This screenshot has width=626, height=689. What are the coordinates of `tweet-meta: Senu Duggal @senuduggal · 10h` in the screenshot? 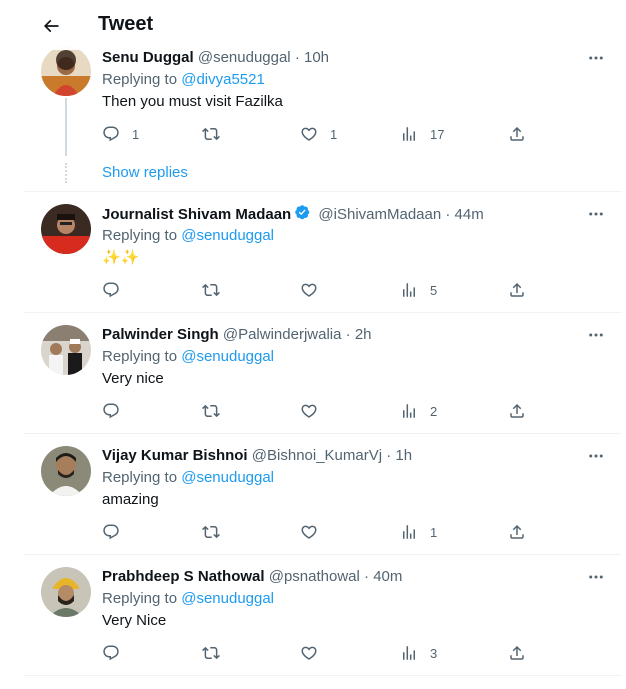 It's located at (215, 58).